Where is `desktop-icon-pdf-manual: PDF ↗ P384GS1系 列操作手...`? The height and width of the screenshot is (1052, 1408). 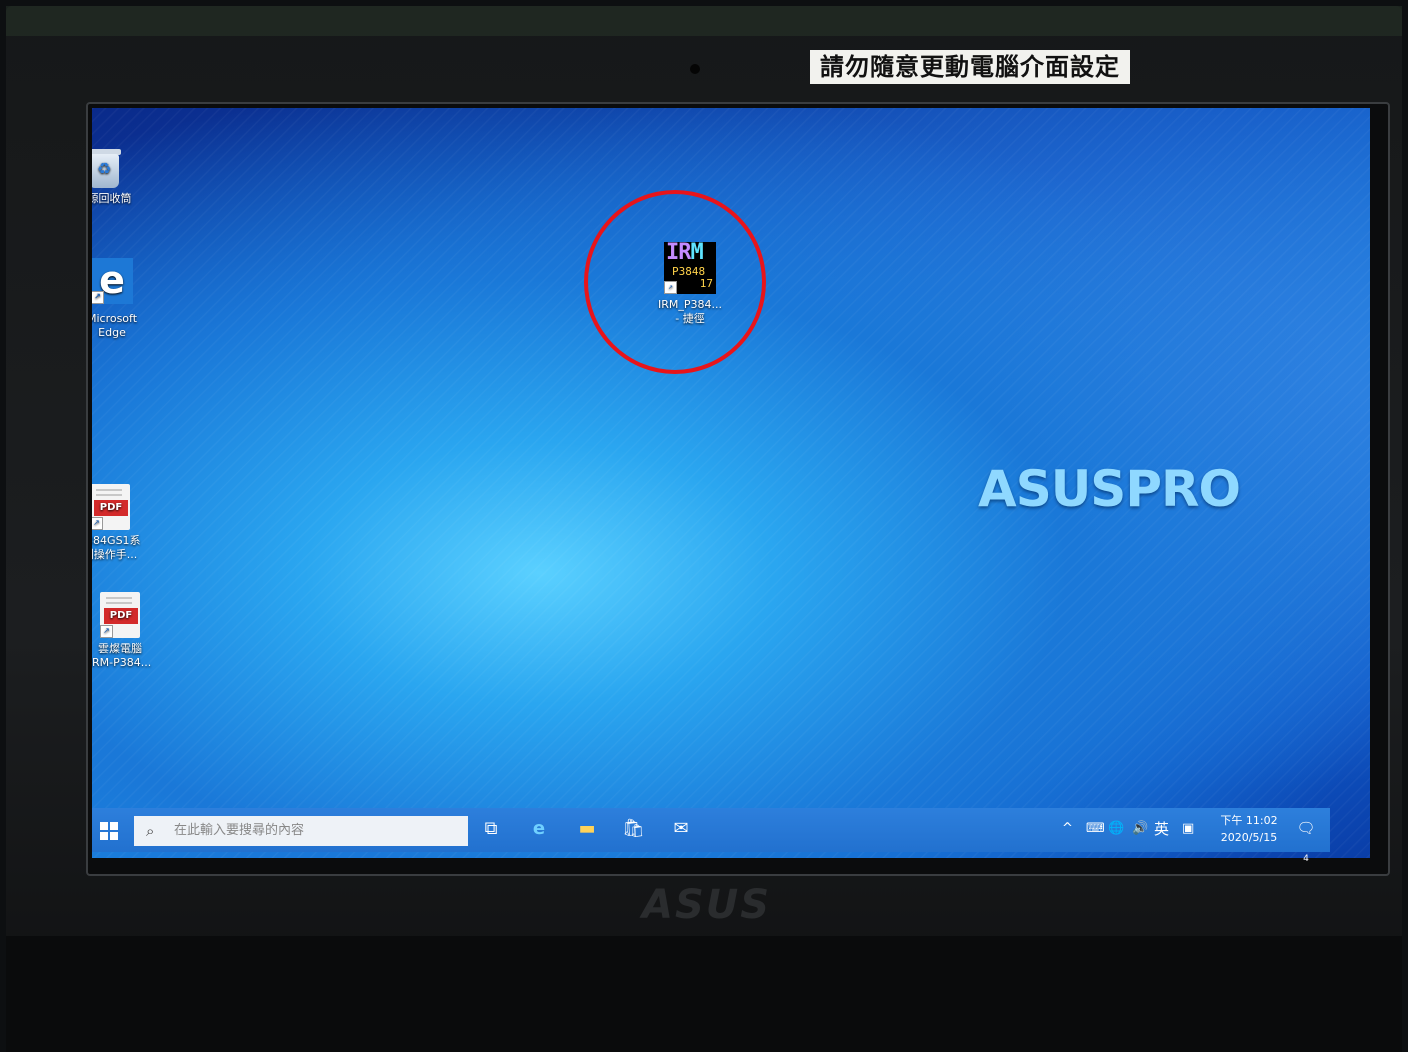
desktop-icon-pdf-manual: PDF ↗ P384GS1系 列操作手... is located at coordinates (121, 523).